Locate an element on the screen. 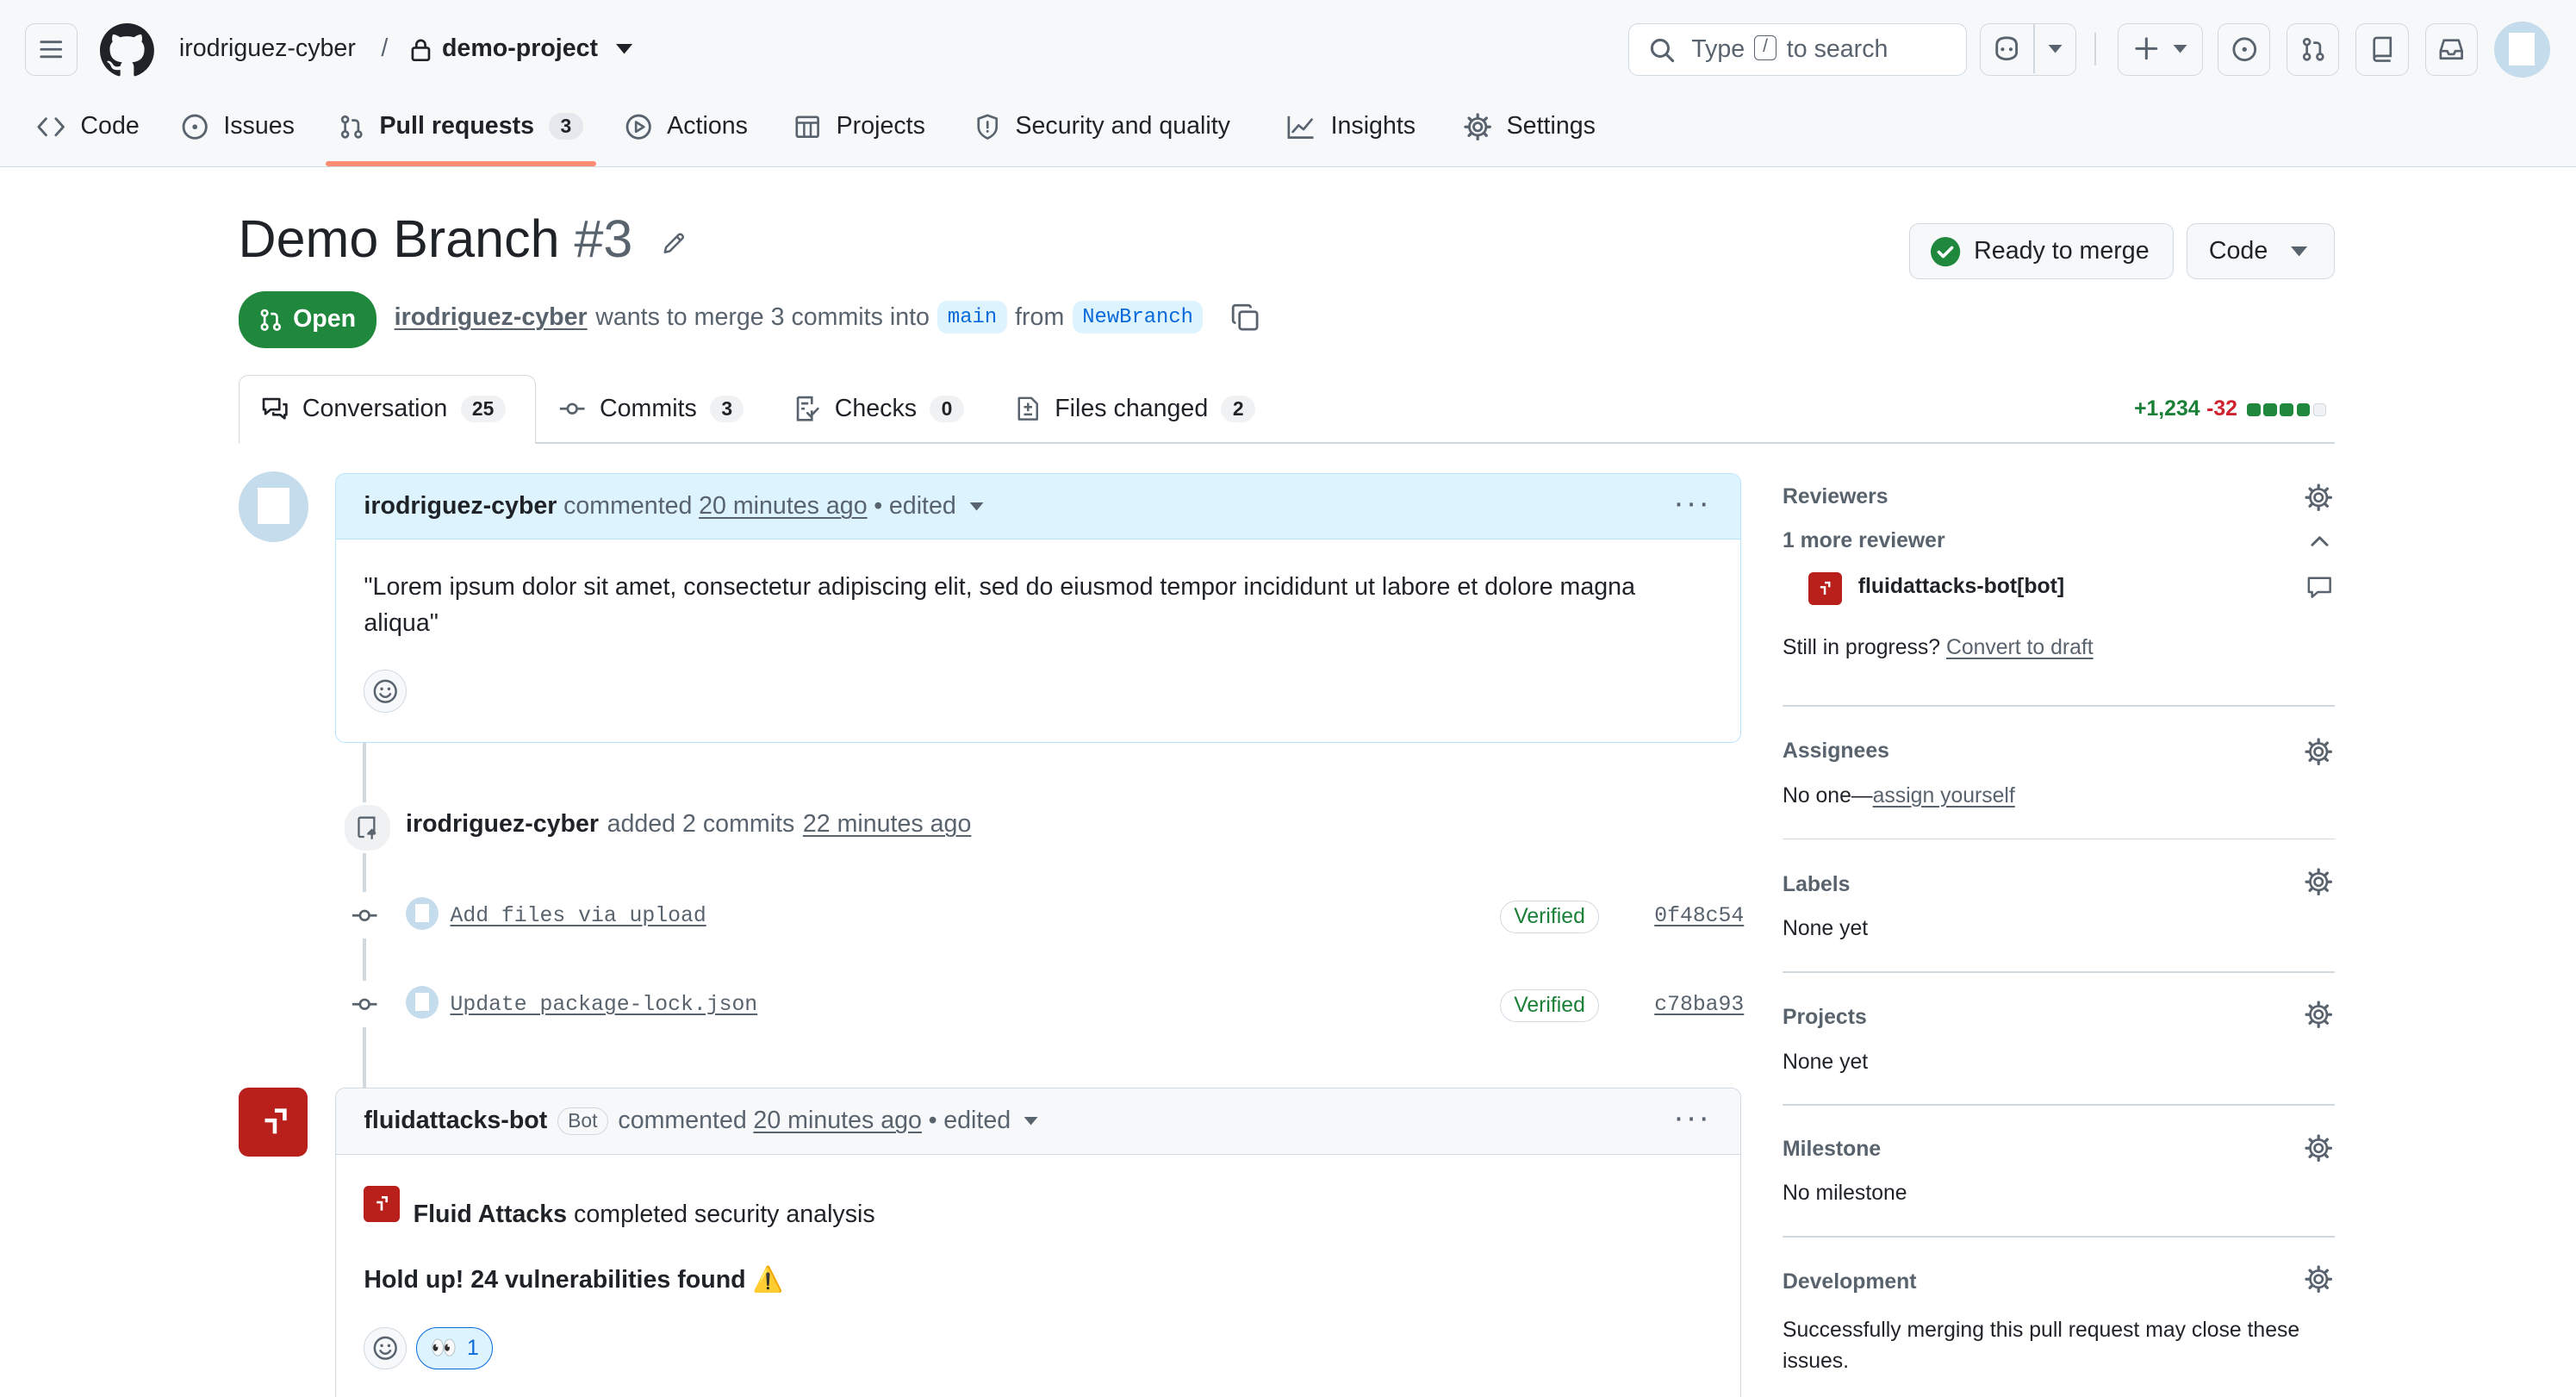 The height and width of the screenshot is (1397, 2576). code-dropdown-button: Code is located at coordinates (2261, 251).